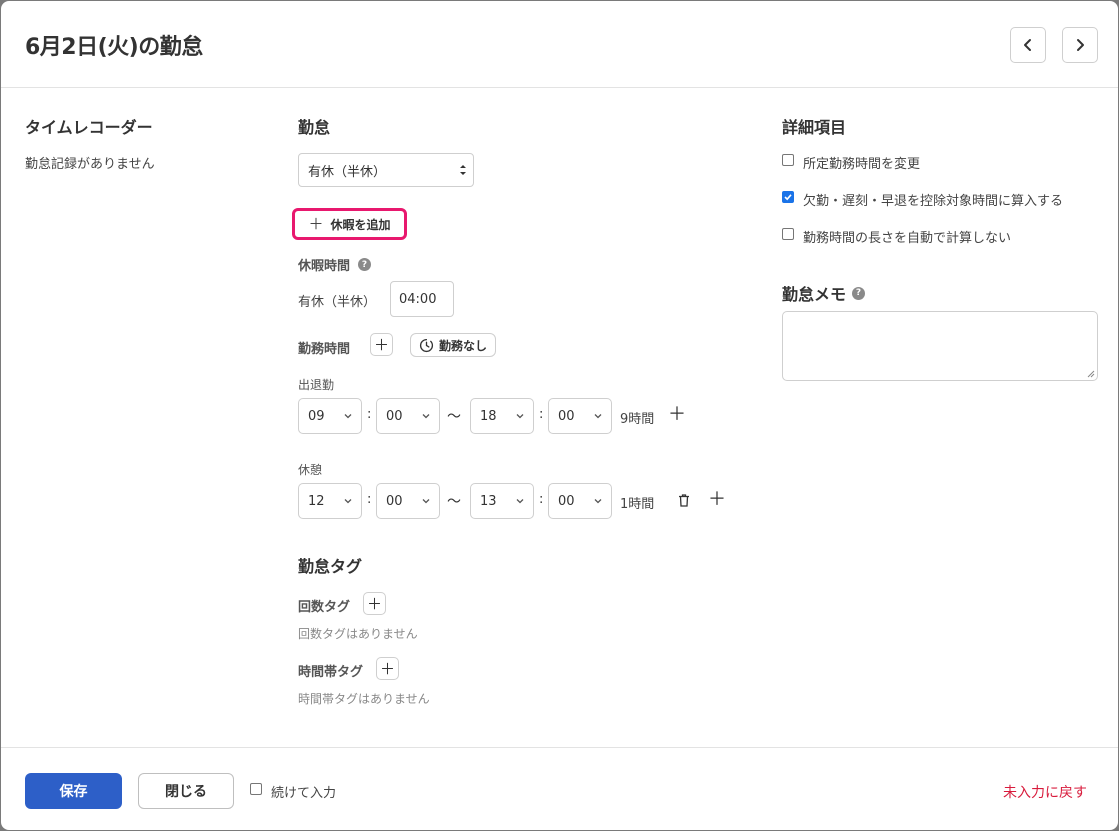 The image size is (1119, 831). What do you see at coordinates (488, 501) in the screenshot?
I see `break-end-hour-value: 13` at bounding box center [488, 501].